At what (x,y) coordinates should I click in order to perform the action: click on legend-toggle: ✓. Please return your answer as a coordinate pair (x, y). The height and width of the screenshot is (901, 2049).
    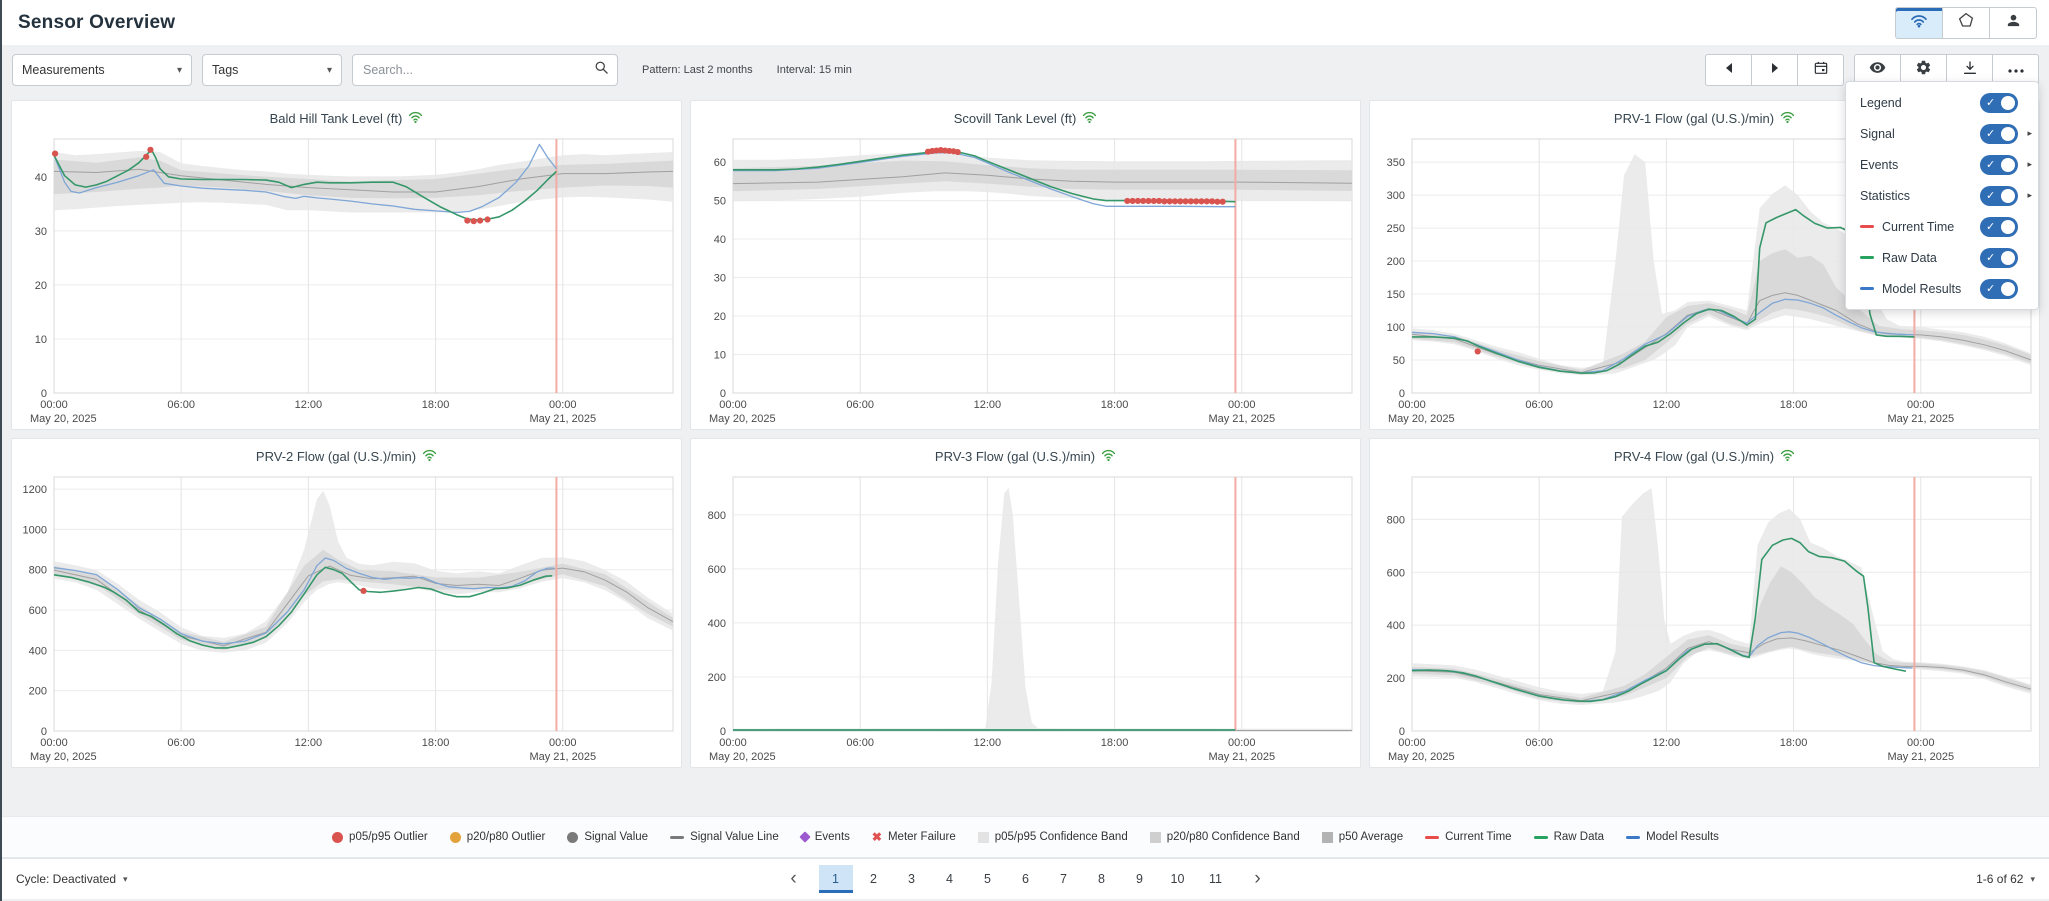
    Looking at the image, I should click on (1999, 102).